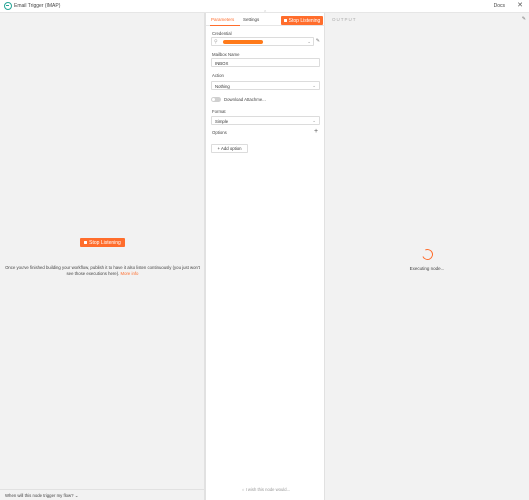 The height and width of the screenshot is (500, 529). I want to click on action-select: Nothing ⌄, so click(265, 85).